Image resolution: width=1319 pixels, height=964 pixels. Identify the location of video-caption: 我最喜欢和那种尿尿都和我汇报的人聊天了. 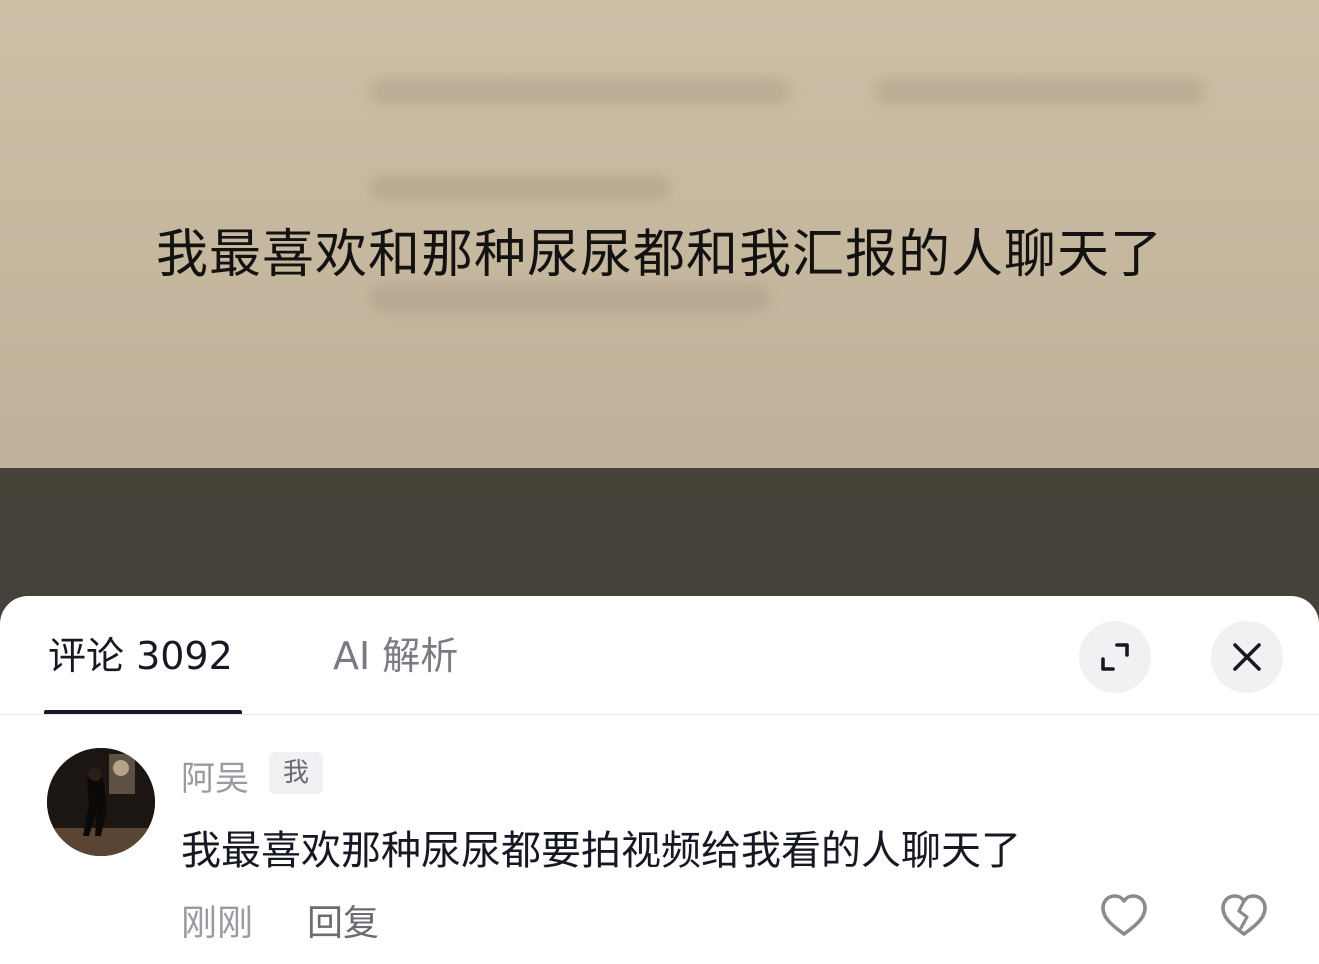
(659, 255).